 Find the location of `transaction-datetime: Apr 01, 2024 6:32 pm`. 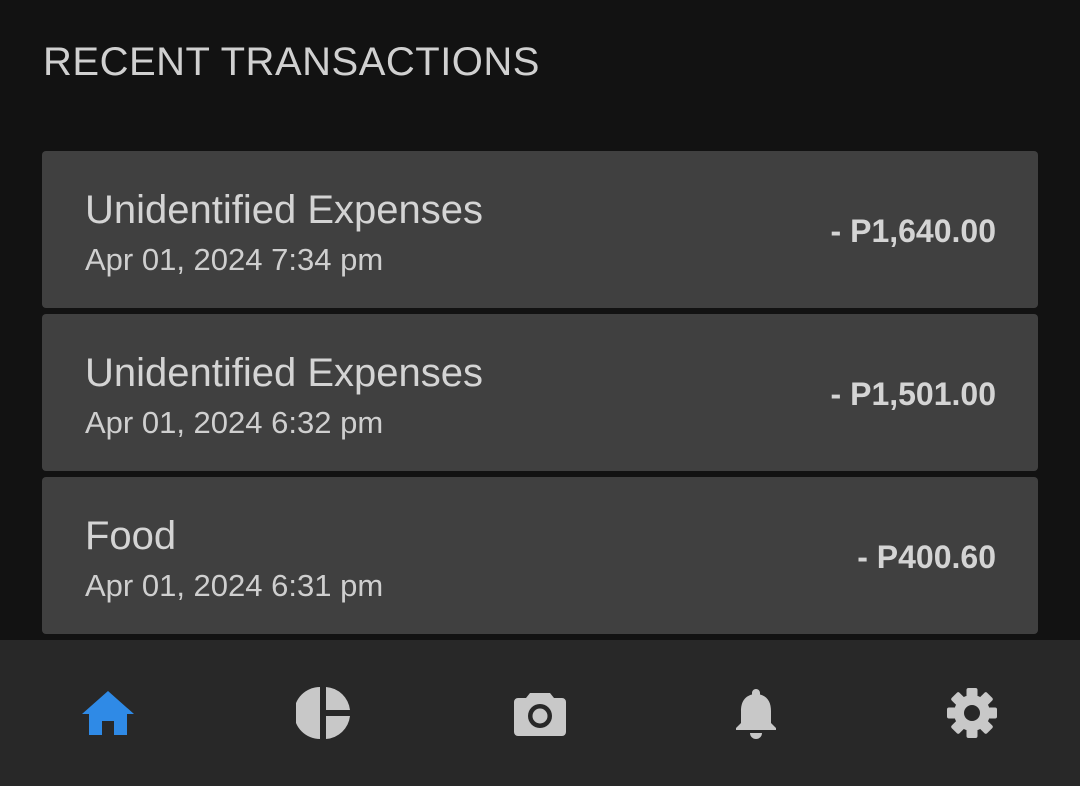

transaction-datetime: Apr 01, 2024 6:32 pm is located at coordinates (234, 422).